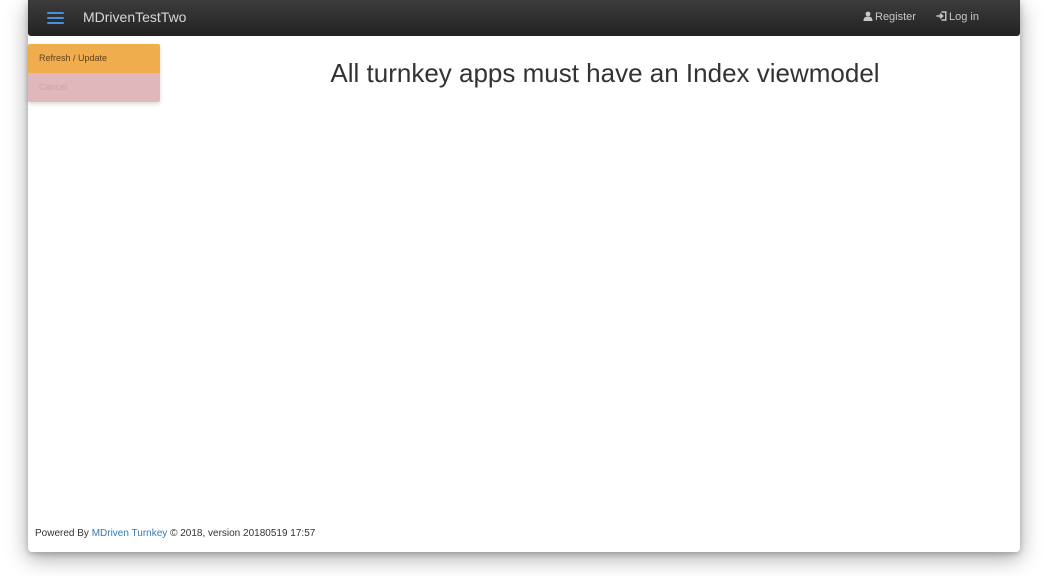  I want to click on refresh-update-button: Refresh / Update, so click(94, 58).